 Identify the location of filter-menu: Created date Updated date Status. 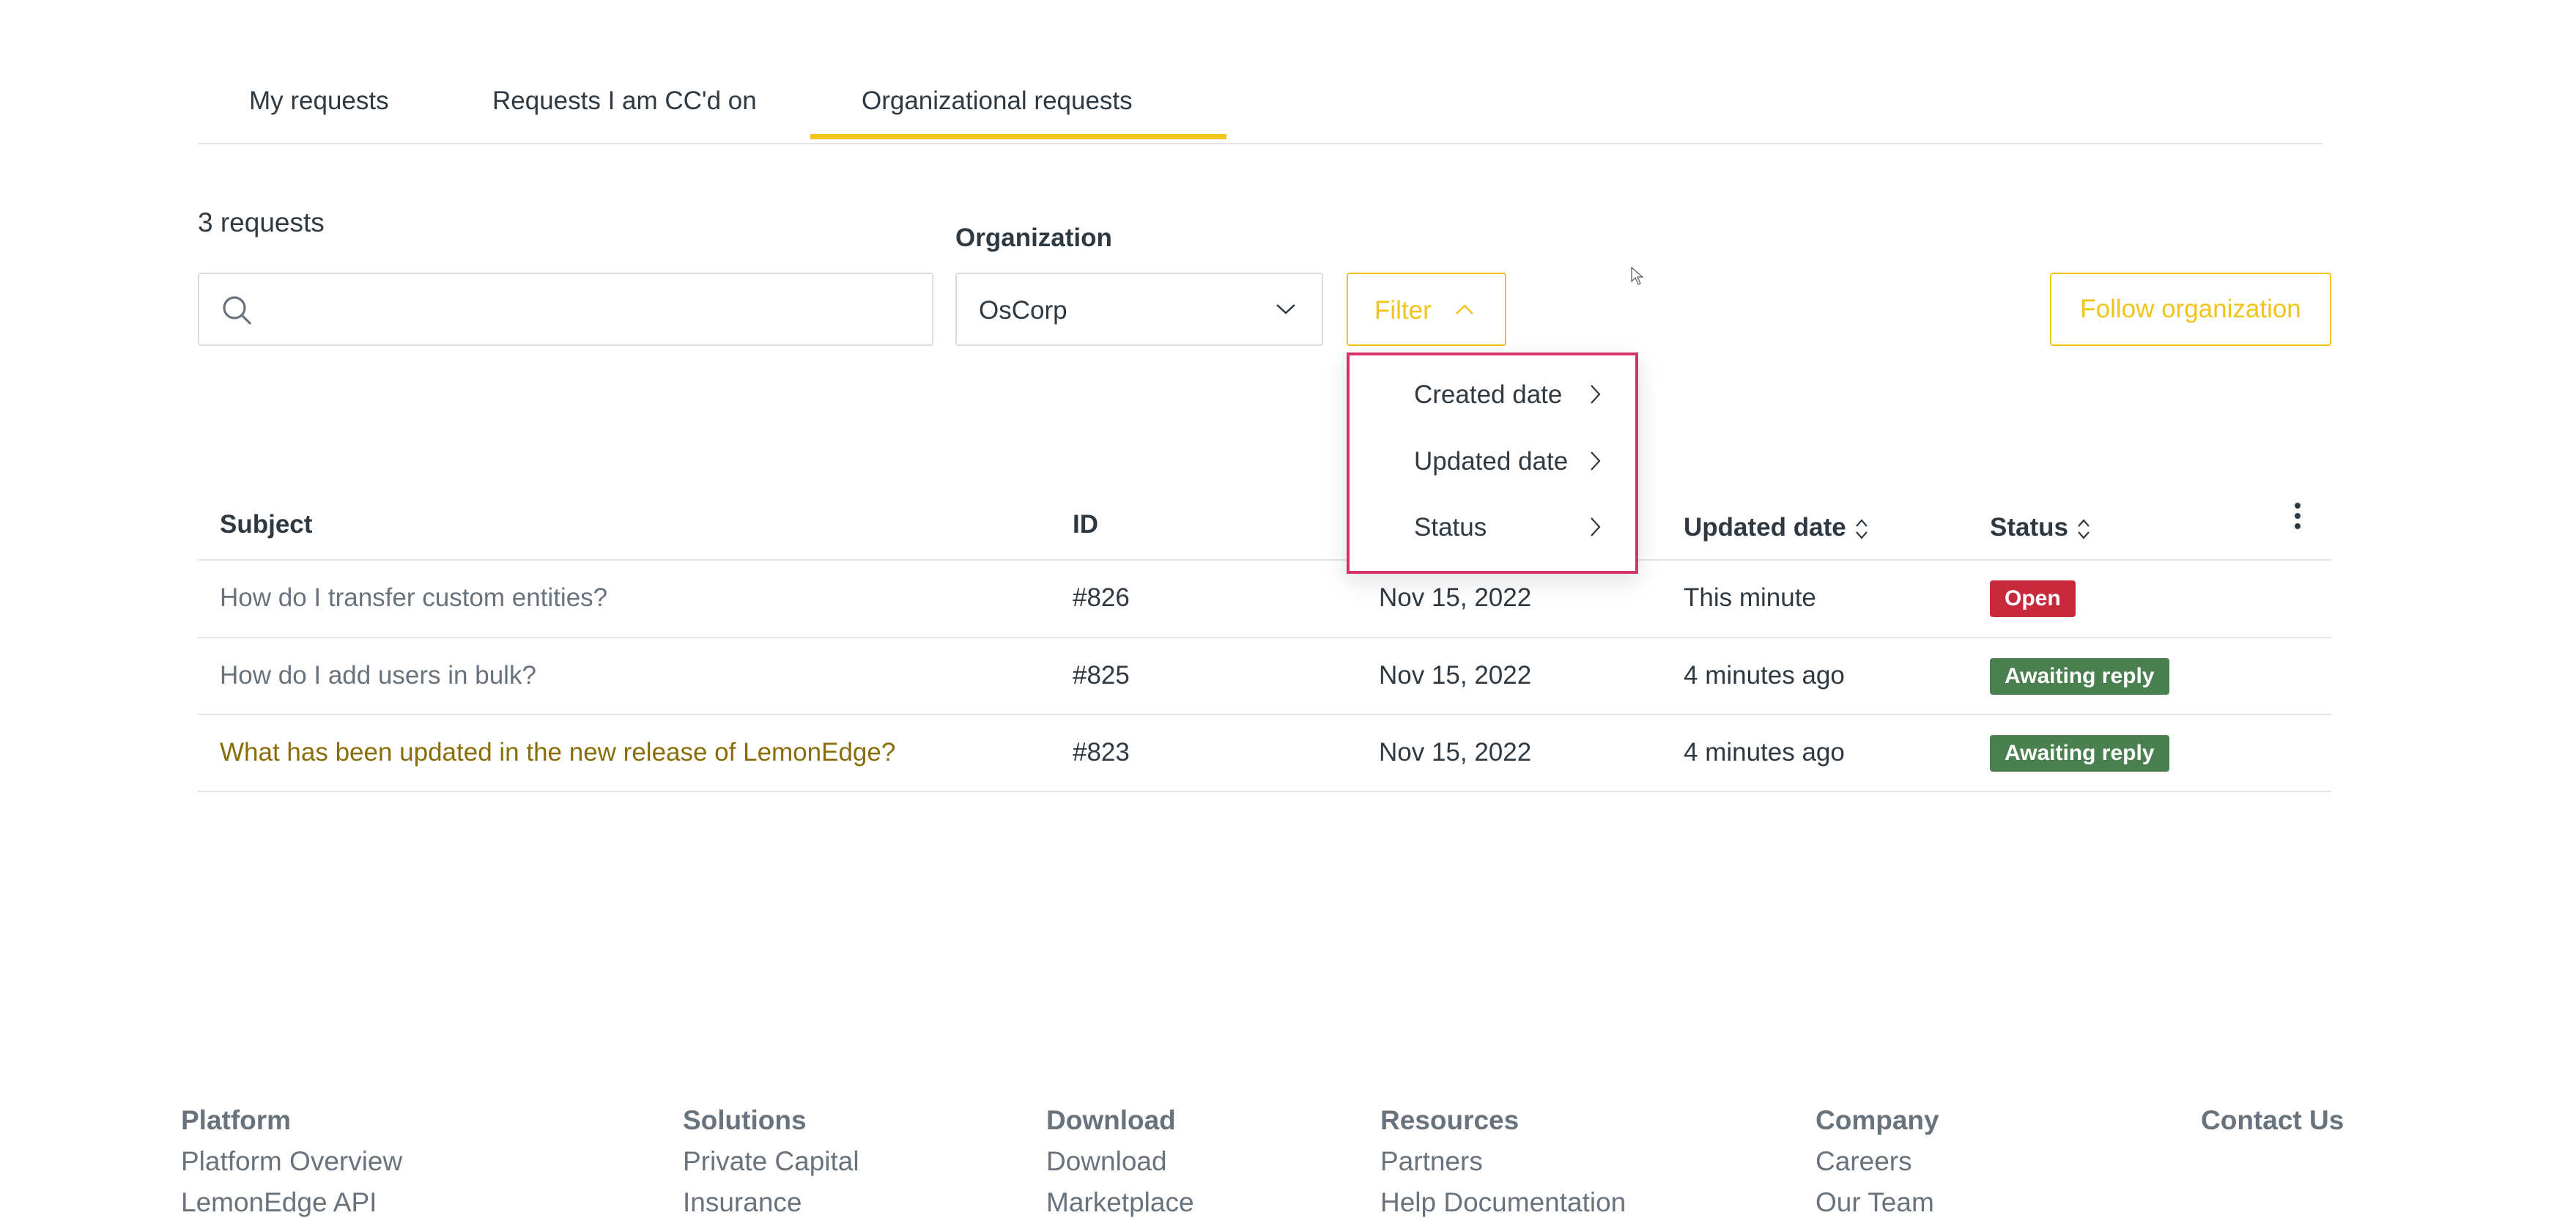
(1492, 463).